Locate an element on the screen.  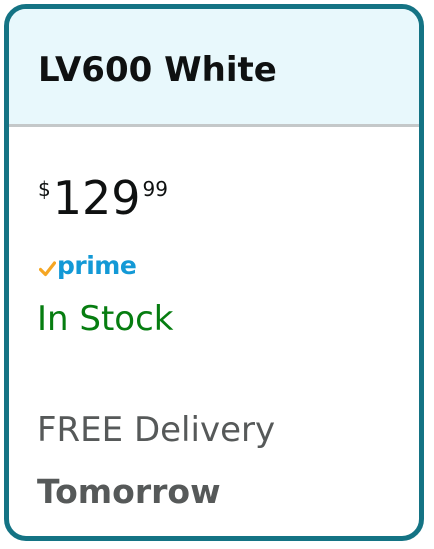
prime-badge: prime is located at coordinates (88, 265).